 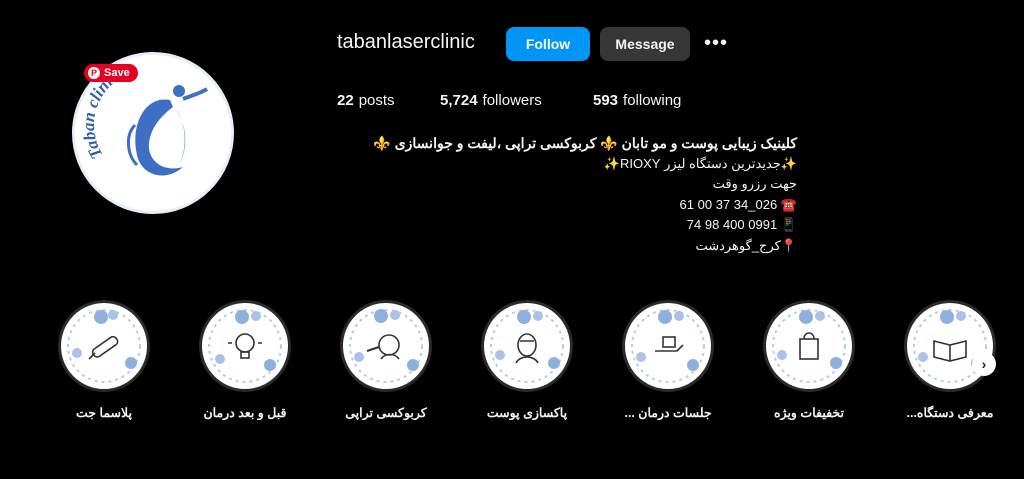 What do you see at coordinates (548, 44) in the screenshot?
I see `follow-button: Follow` at bounding box center [548, 44].